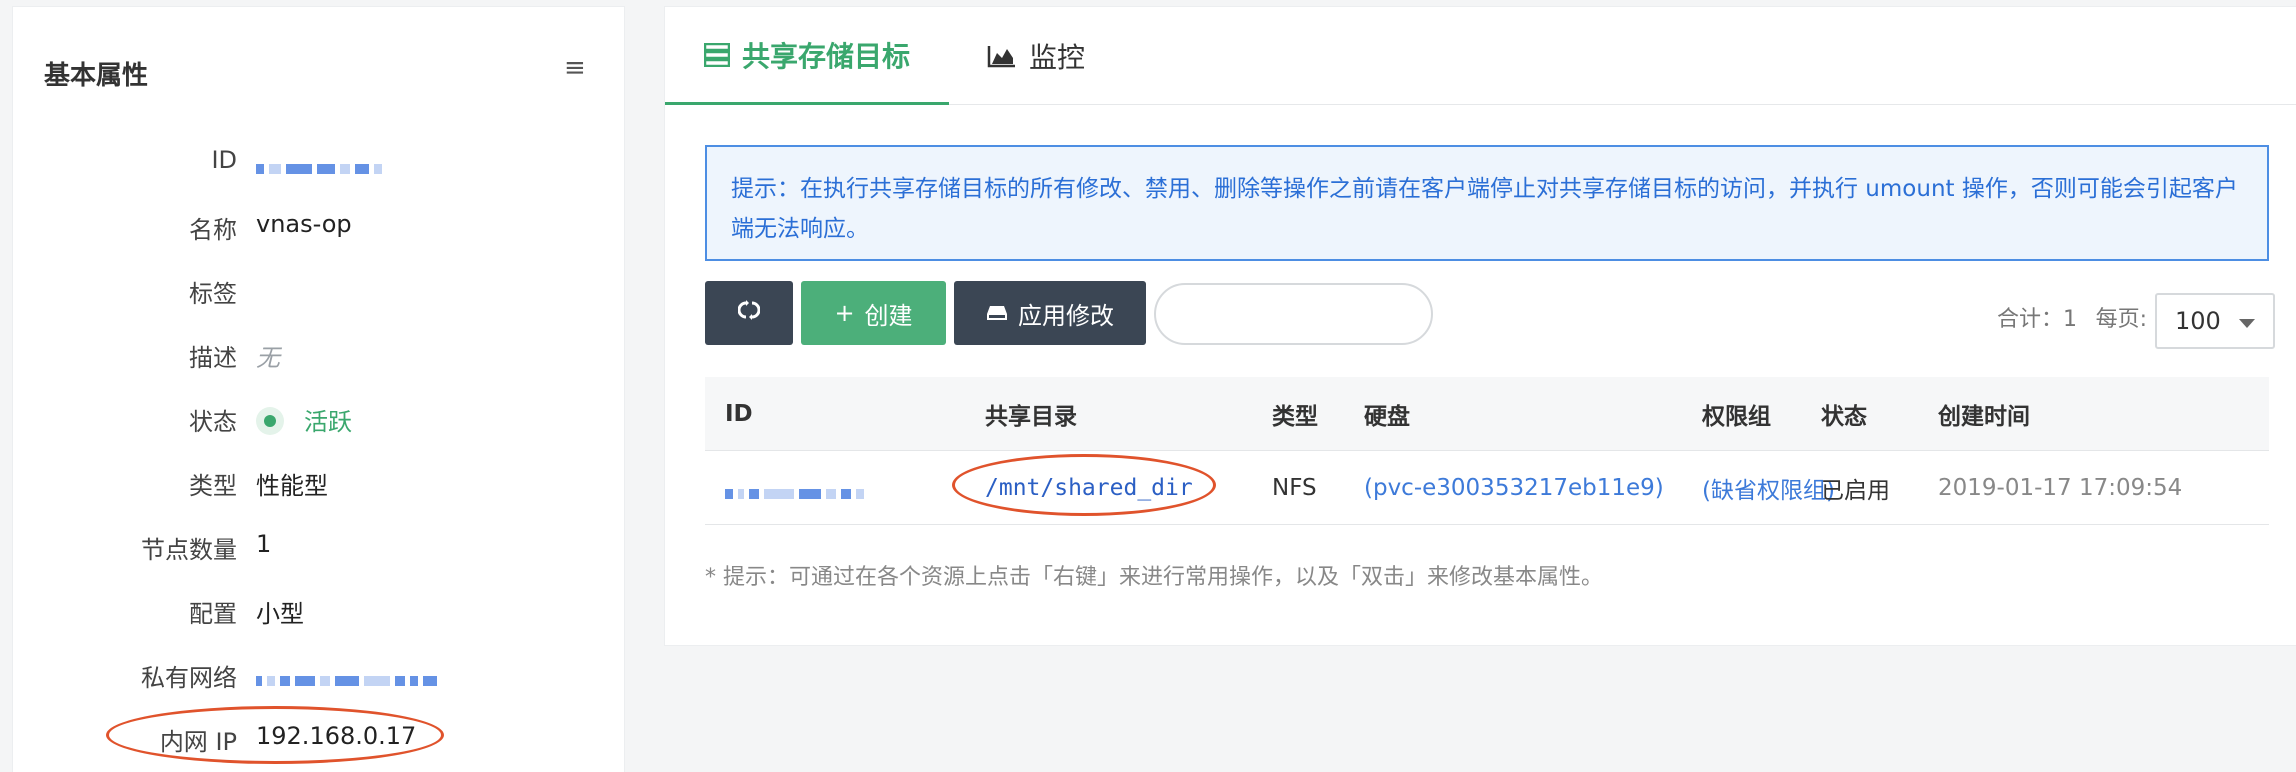 Image resolution: width=2296 pixels, height=772 pixels. Describe the element at coordinates (264, 544) in the screenshot. I see `prop-value-node-count: 1` at that location.